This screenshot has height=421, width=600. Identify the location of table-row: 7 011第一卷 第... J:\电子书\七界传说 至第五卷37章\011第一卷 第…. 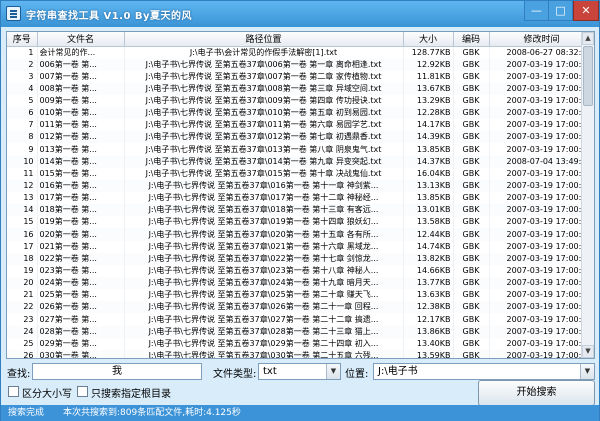
(300, 125).